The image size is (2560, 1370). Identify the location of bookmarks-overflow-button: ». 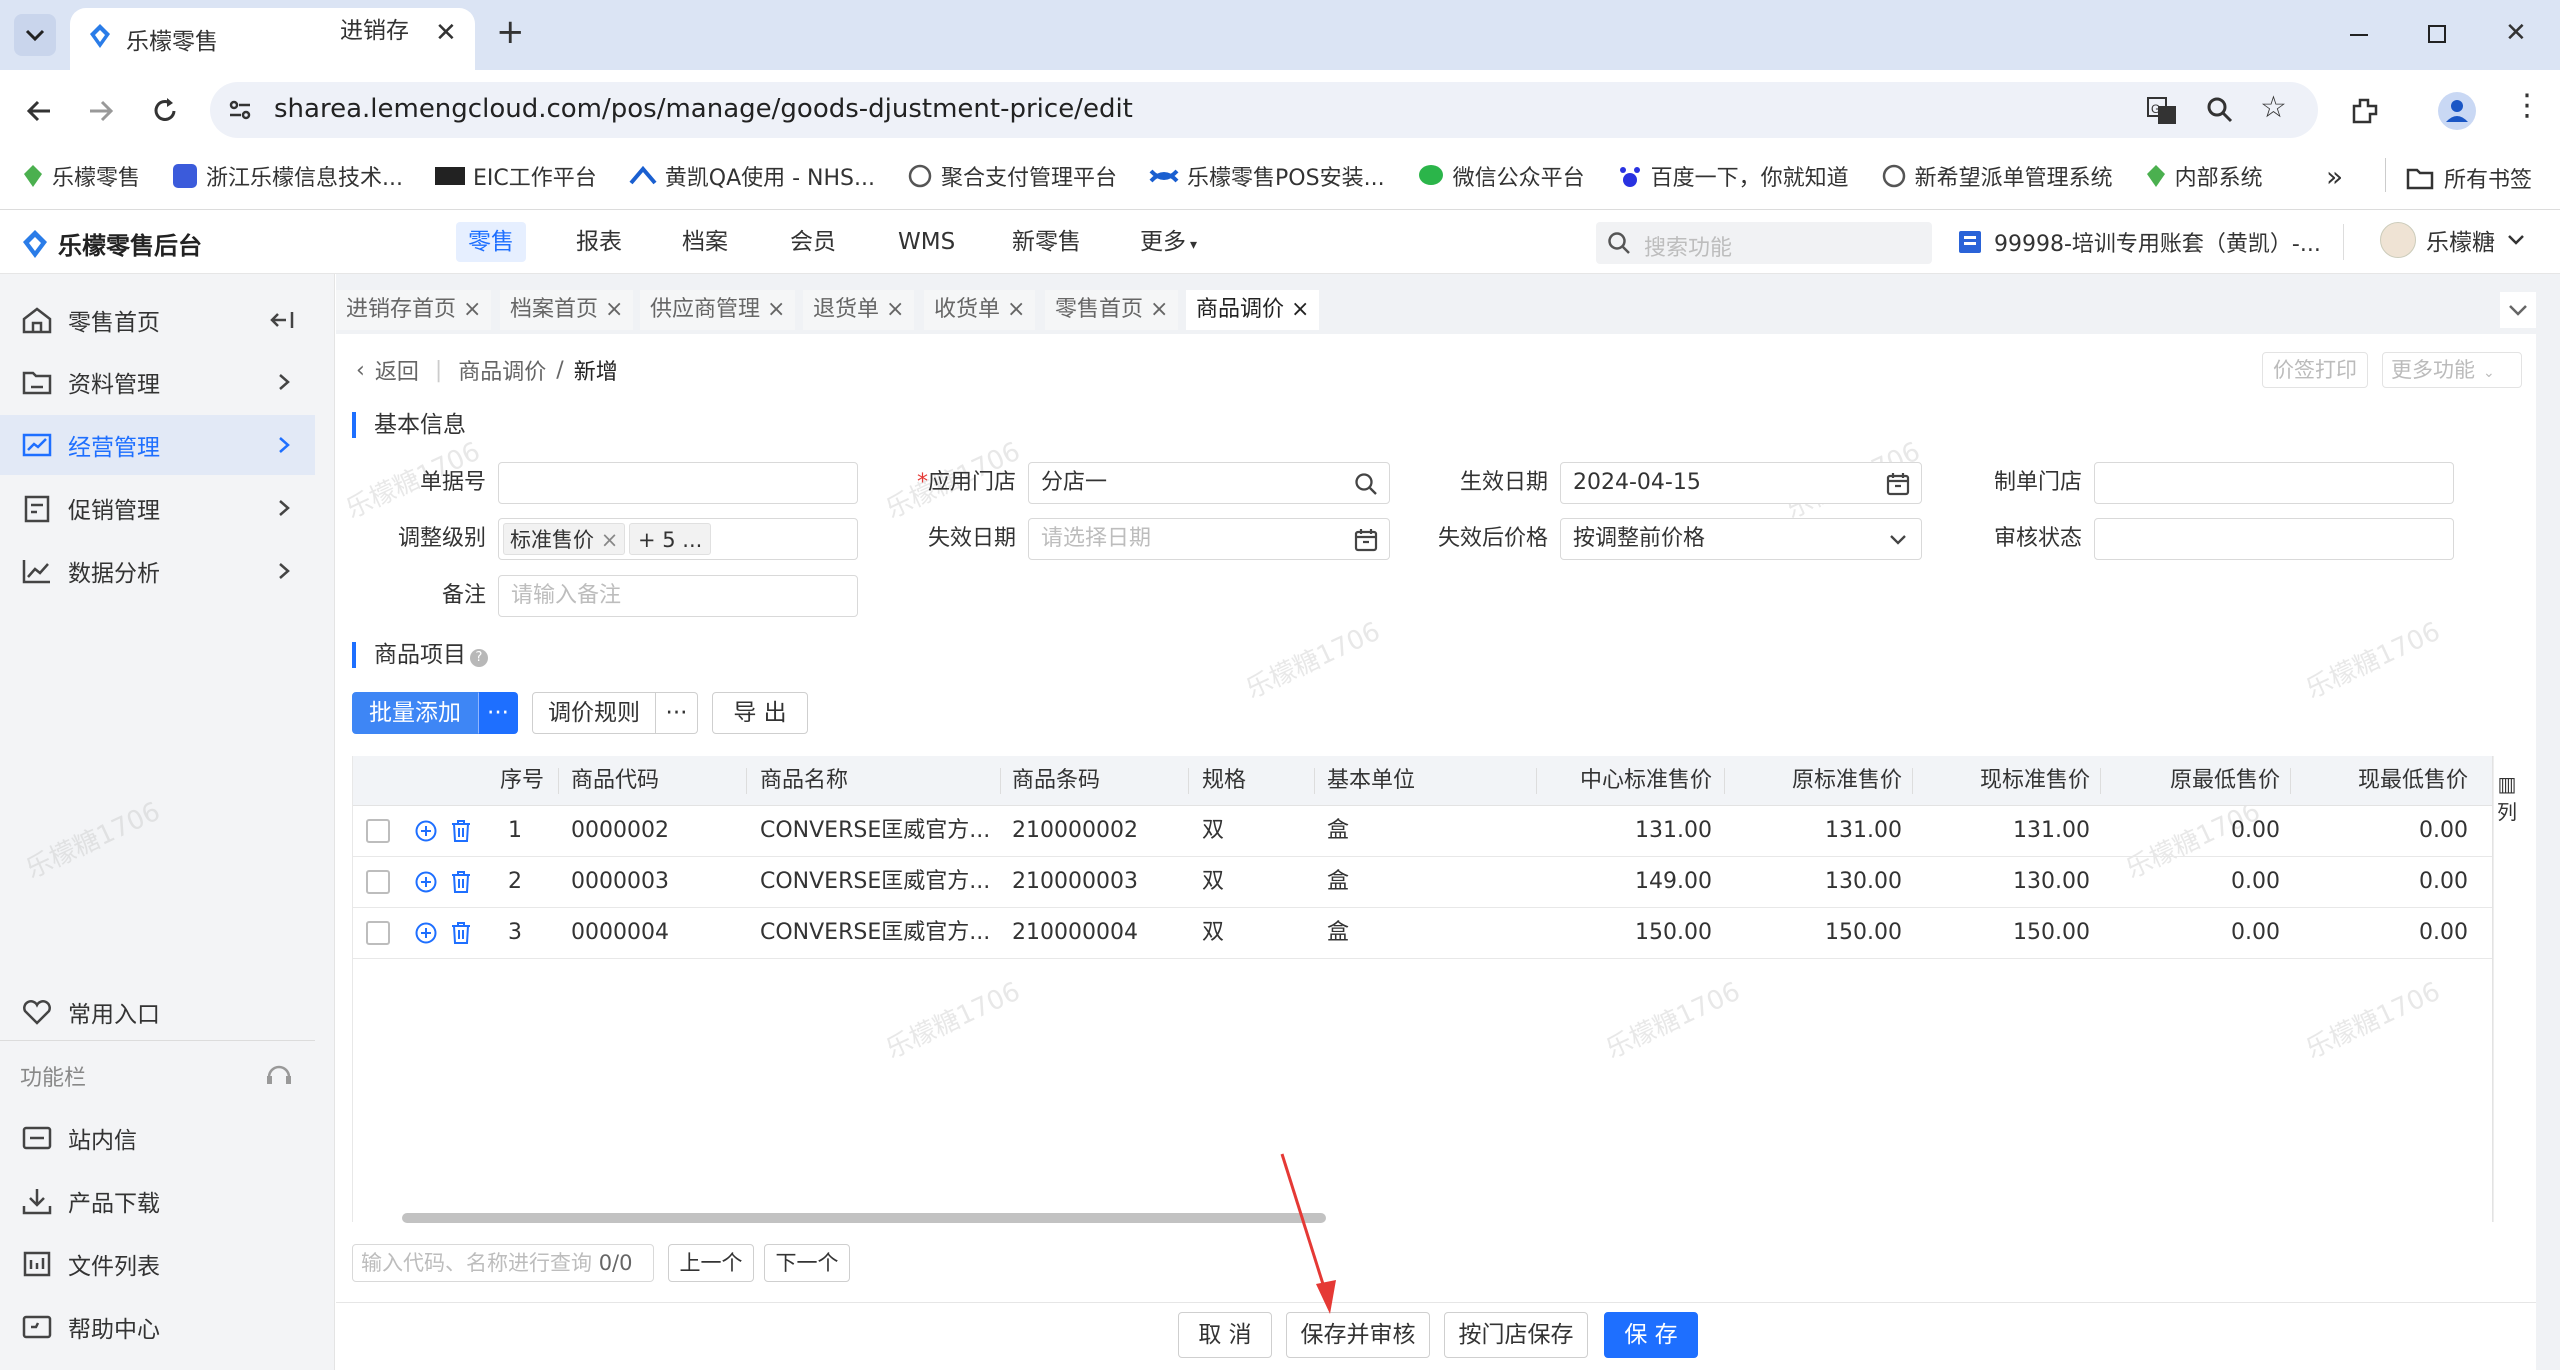
(2334, 176).